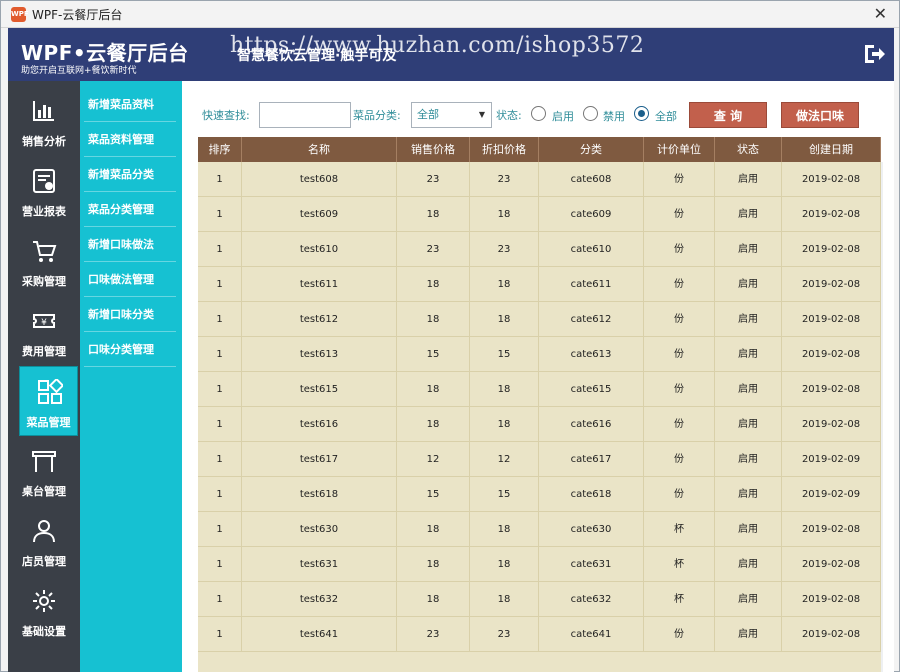 The image size is (900, 672). I want to click on submenu-item-2: 新增菜品分类, so click(130, 174).